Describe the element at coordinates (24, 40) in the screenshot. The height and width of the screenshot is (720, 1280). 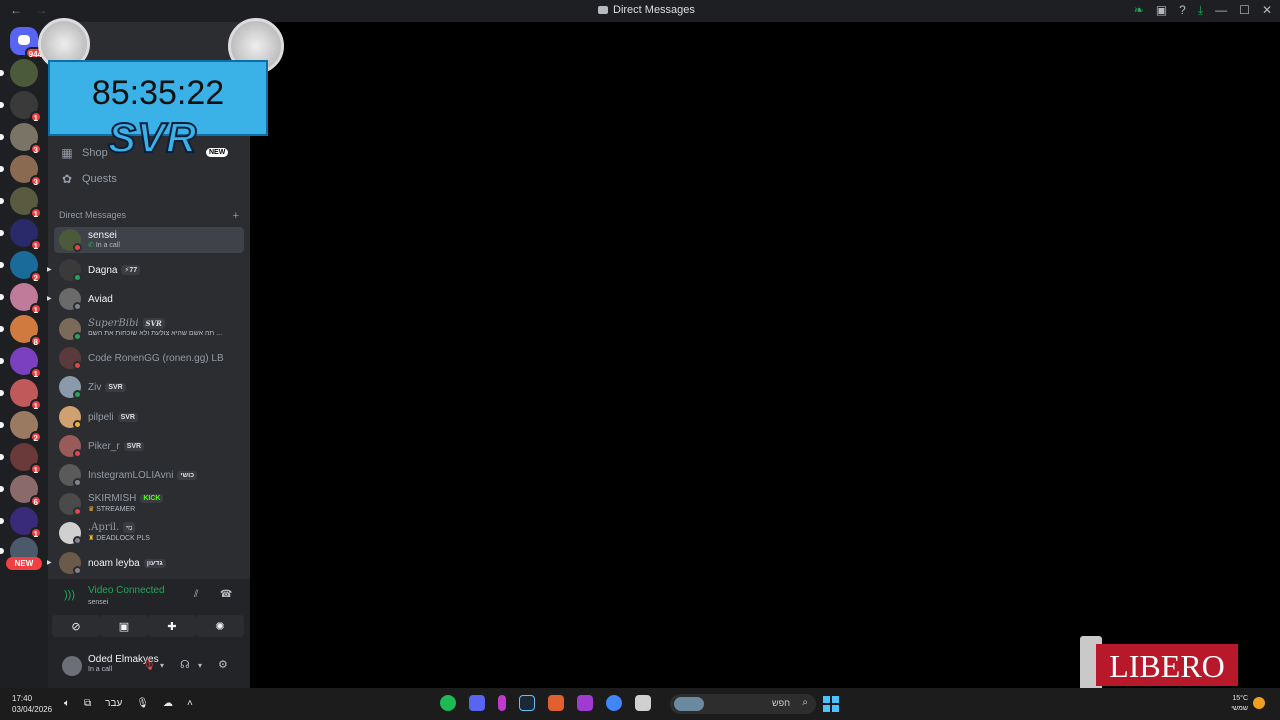
I see `discord-logo-icon` at that location.